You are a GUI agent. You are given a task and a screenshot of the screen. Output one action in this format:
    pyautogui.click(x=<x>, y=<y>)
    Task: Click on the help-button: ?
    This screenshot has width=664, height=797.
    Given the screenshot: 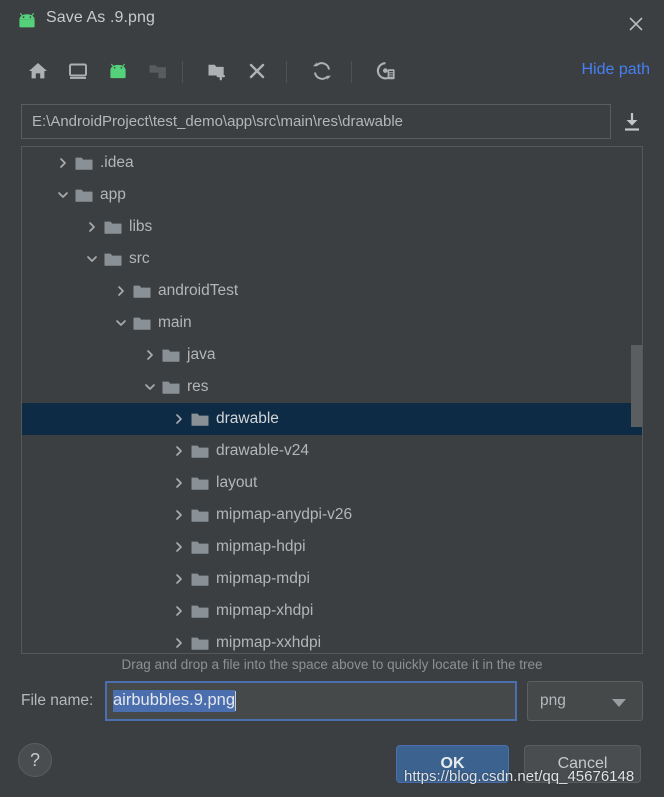 What is the action you would take?
    pyautogui.click(x=35, y=760)
    